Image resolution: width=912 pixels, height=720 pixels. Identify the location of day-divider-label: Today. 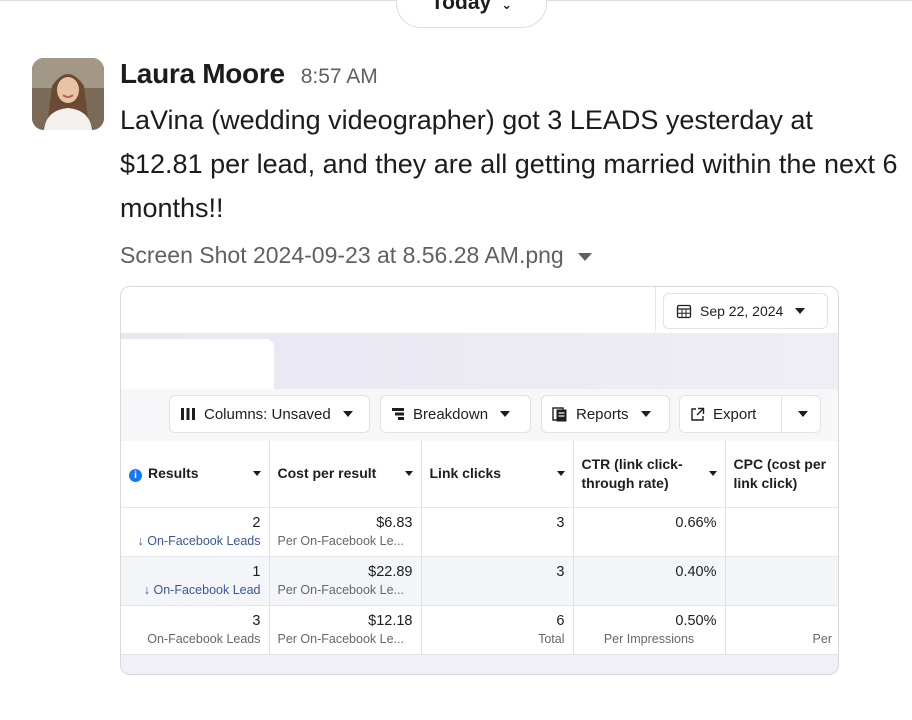
(461, 7).